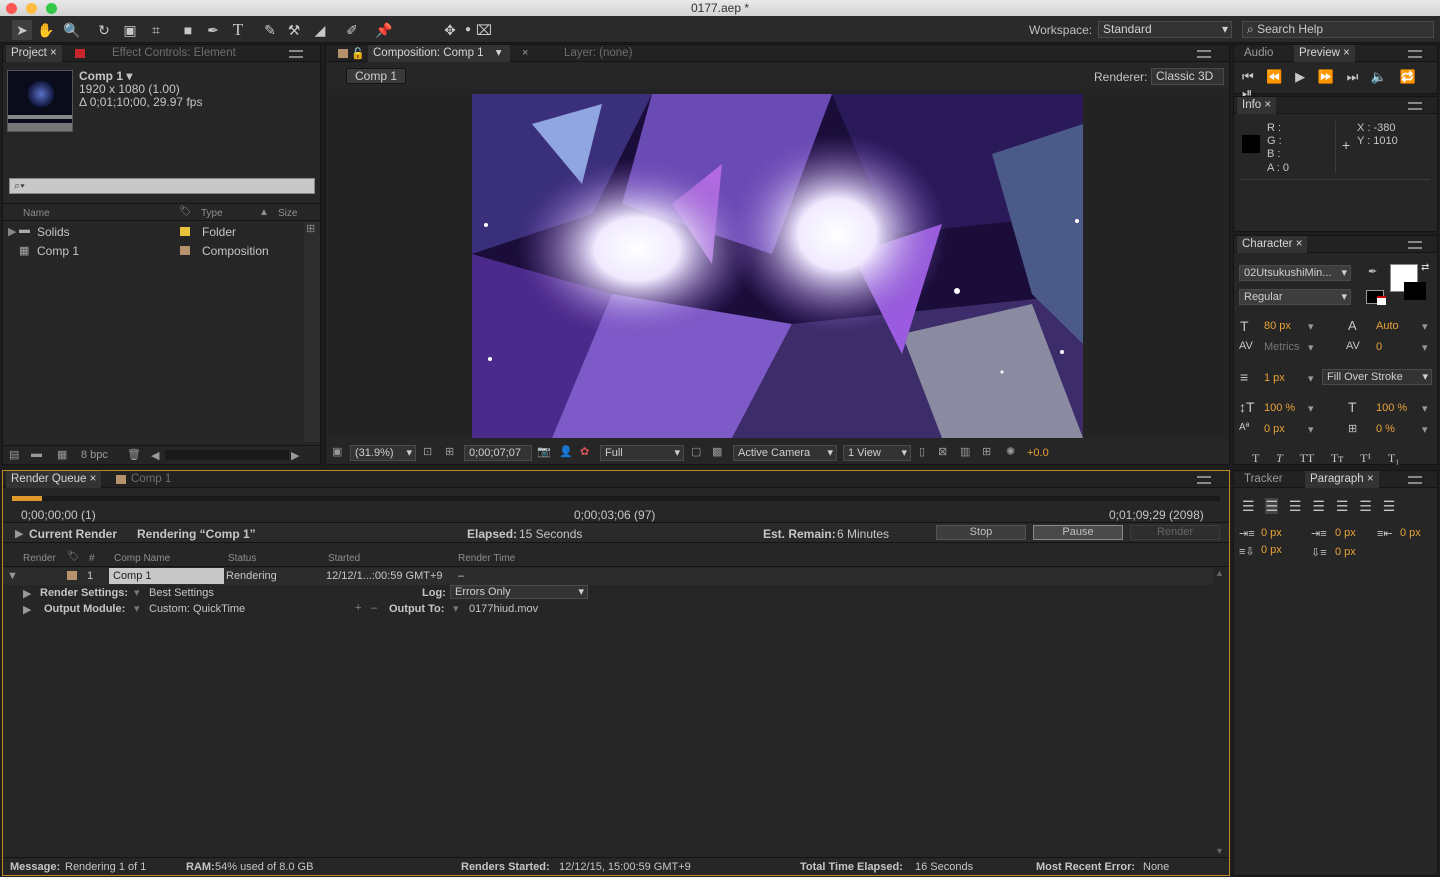 The width and height of the screenshot is (1440, 877). I want to click on text-style-buttons: T T TT Tᴛ T¹ T₁, so click(1325, 458).